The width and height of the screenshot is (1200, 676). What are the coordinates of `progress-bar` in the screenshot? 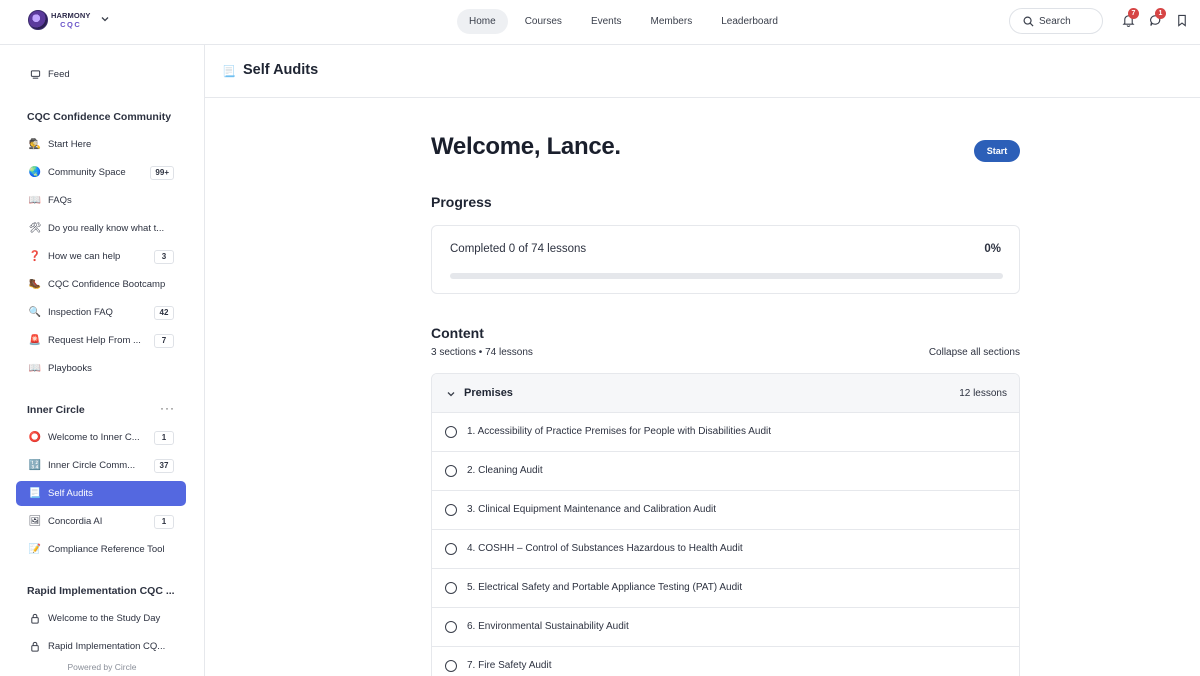 It's located at (726, 276).